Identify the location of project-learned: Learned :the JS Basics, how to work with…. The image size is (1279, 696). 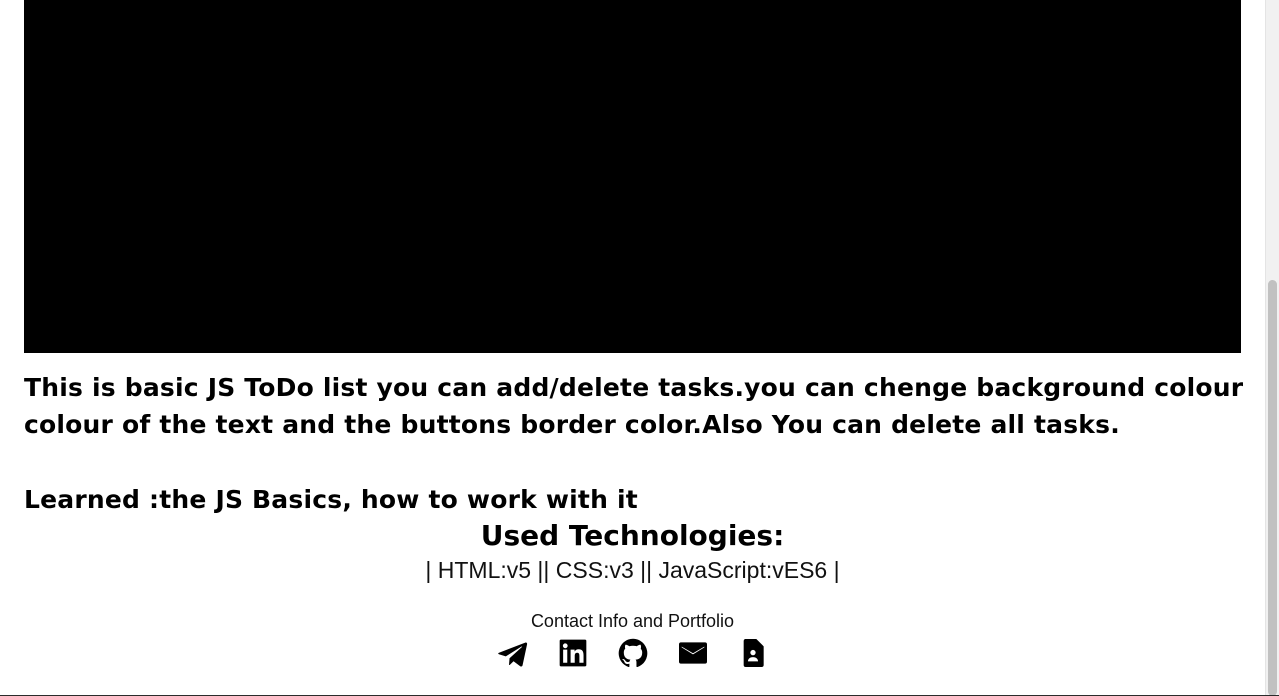
(331, 499).